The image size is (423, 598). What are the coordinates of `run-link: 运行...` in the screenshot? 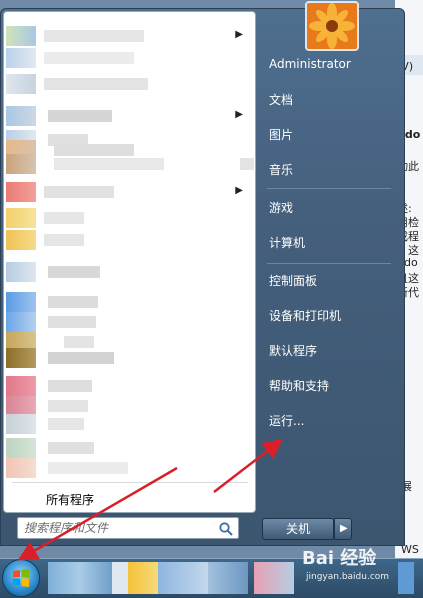 It's located at (330, 421).